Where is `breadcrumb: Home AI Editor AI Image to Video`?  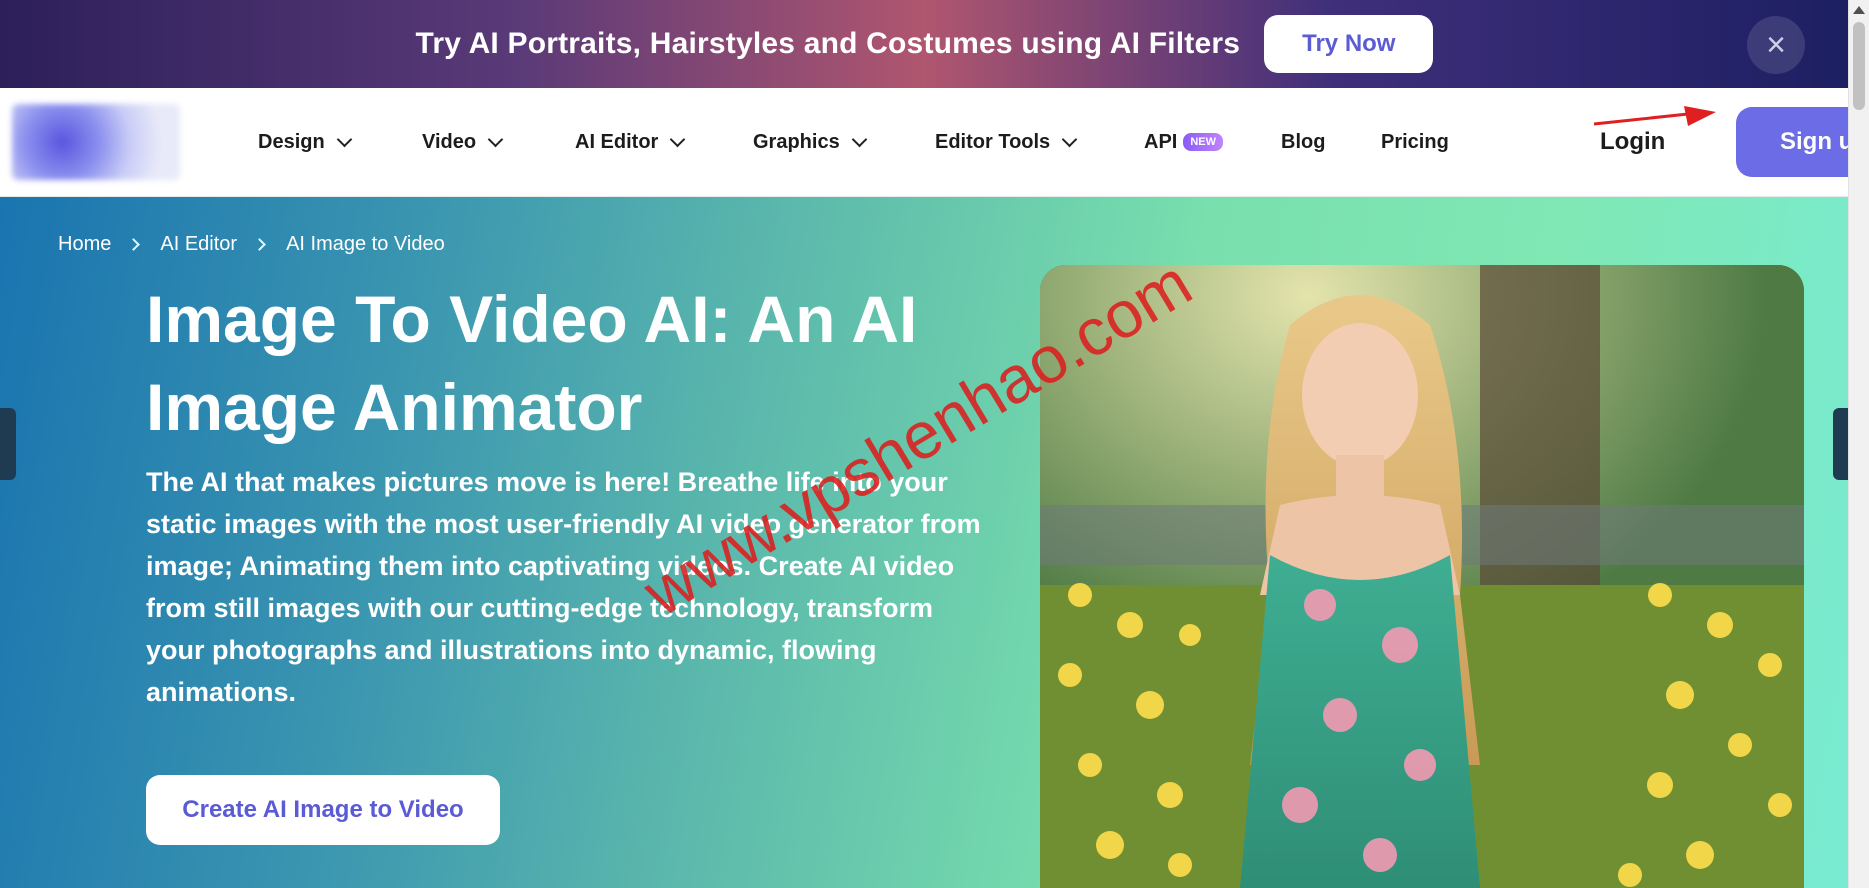
breadcrumb: Home AI Editor AI Image to Video is located at coordinates (251, 244).